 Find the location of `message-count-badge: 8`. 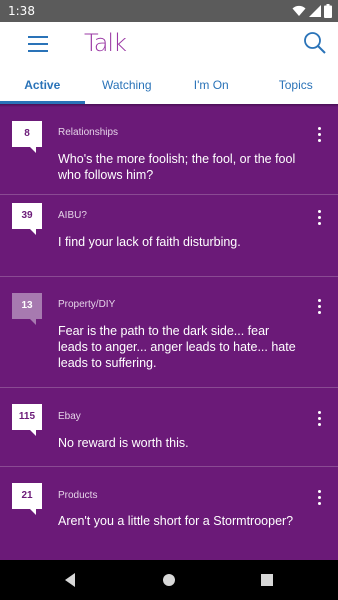

message-count-badge: 8 is located at coordinates (27, 137).